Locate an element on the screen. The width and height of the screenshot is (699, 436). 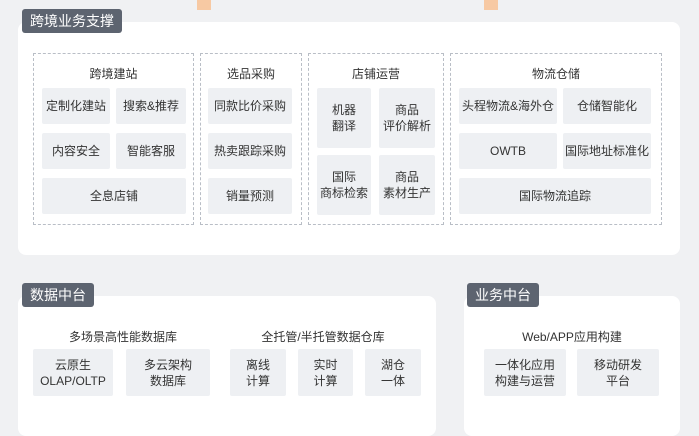
card-line: 数据库 is located at coordinates (167, 380).